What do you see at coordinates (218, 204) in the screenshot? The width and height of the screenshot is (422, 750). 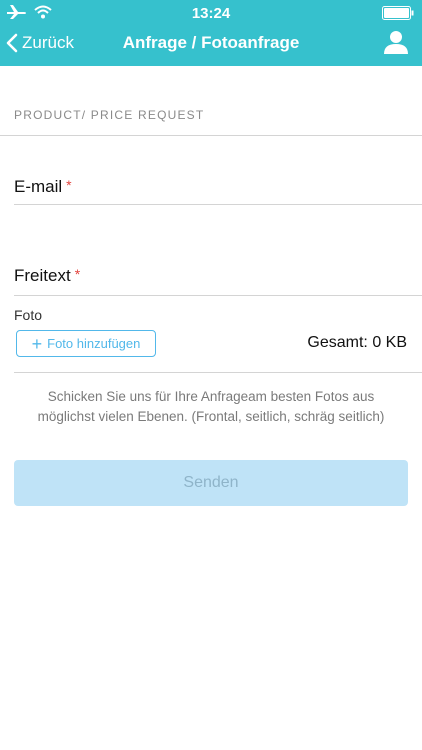 I see `email-underline` at bounding box center [218, 204].